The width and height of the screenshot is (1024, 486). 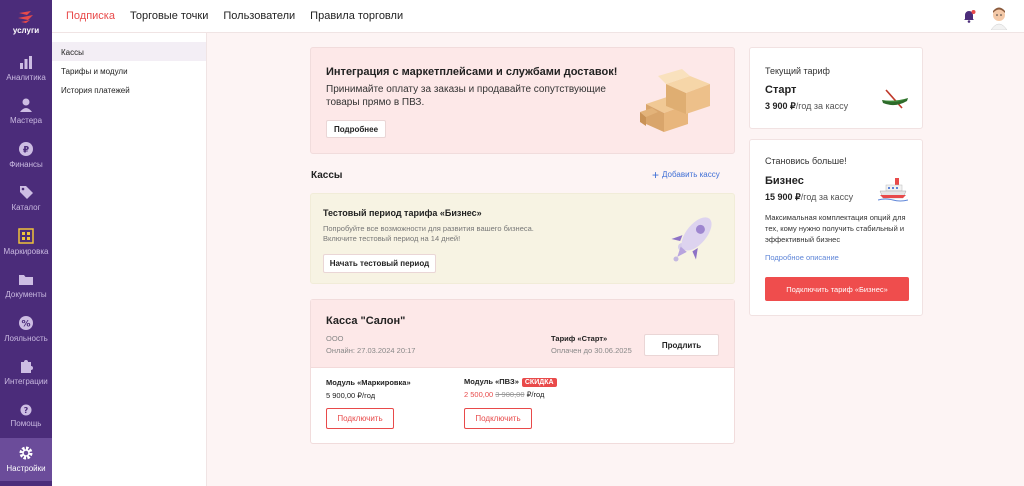 I want to click on rail-label: Интеграции, so click(x=26, y=382).